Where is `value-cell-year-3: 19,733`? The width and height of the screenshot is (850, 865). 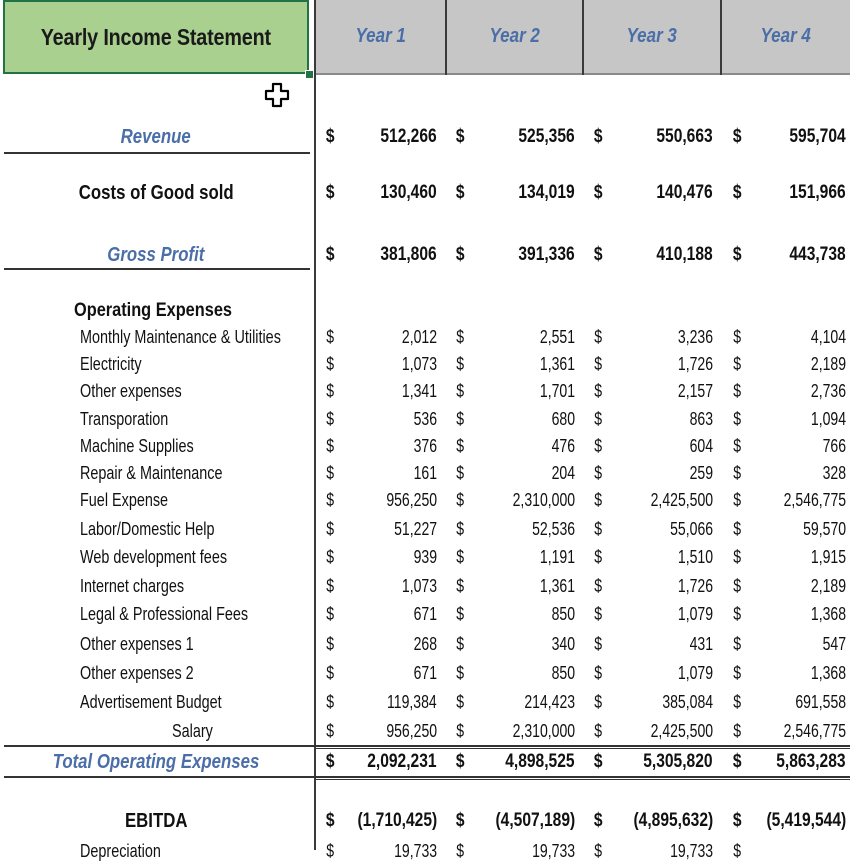
value-cell-year-3: 19,733 is located at coordinates (685, 851).